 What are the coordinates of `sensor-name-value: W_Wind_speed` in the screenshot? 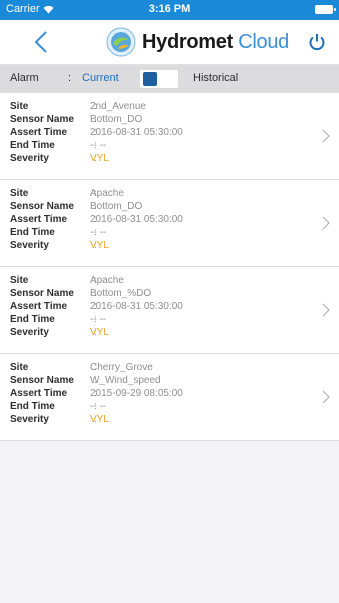 It's located at (125, 380).